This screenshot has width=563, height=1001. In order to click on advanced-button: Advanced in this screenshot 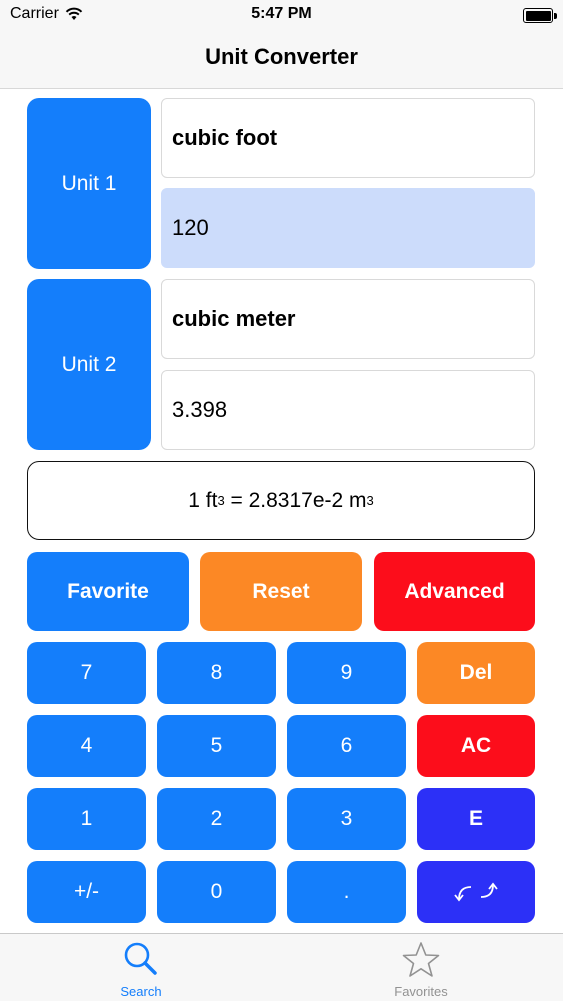, I will do `click(454, 591)`.